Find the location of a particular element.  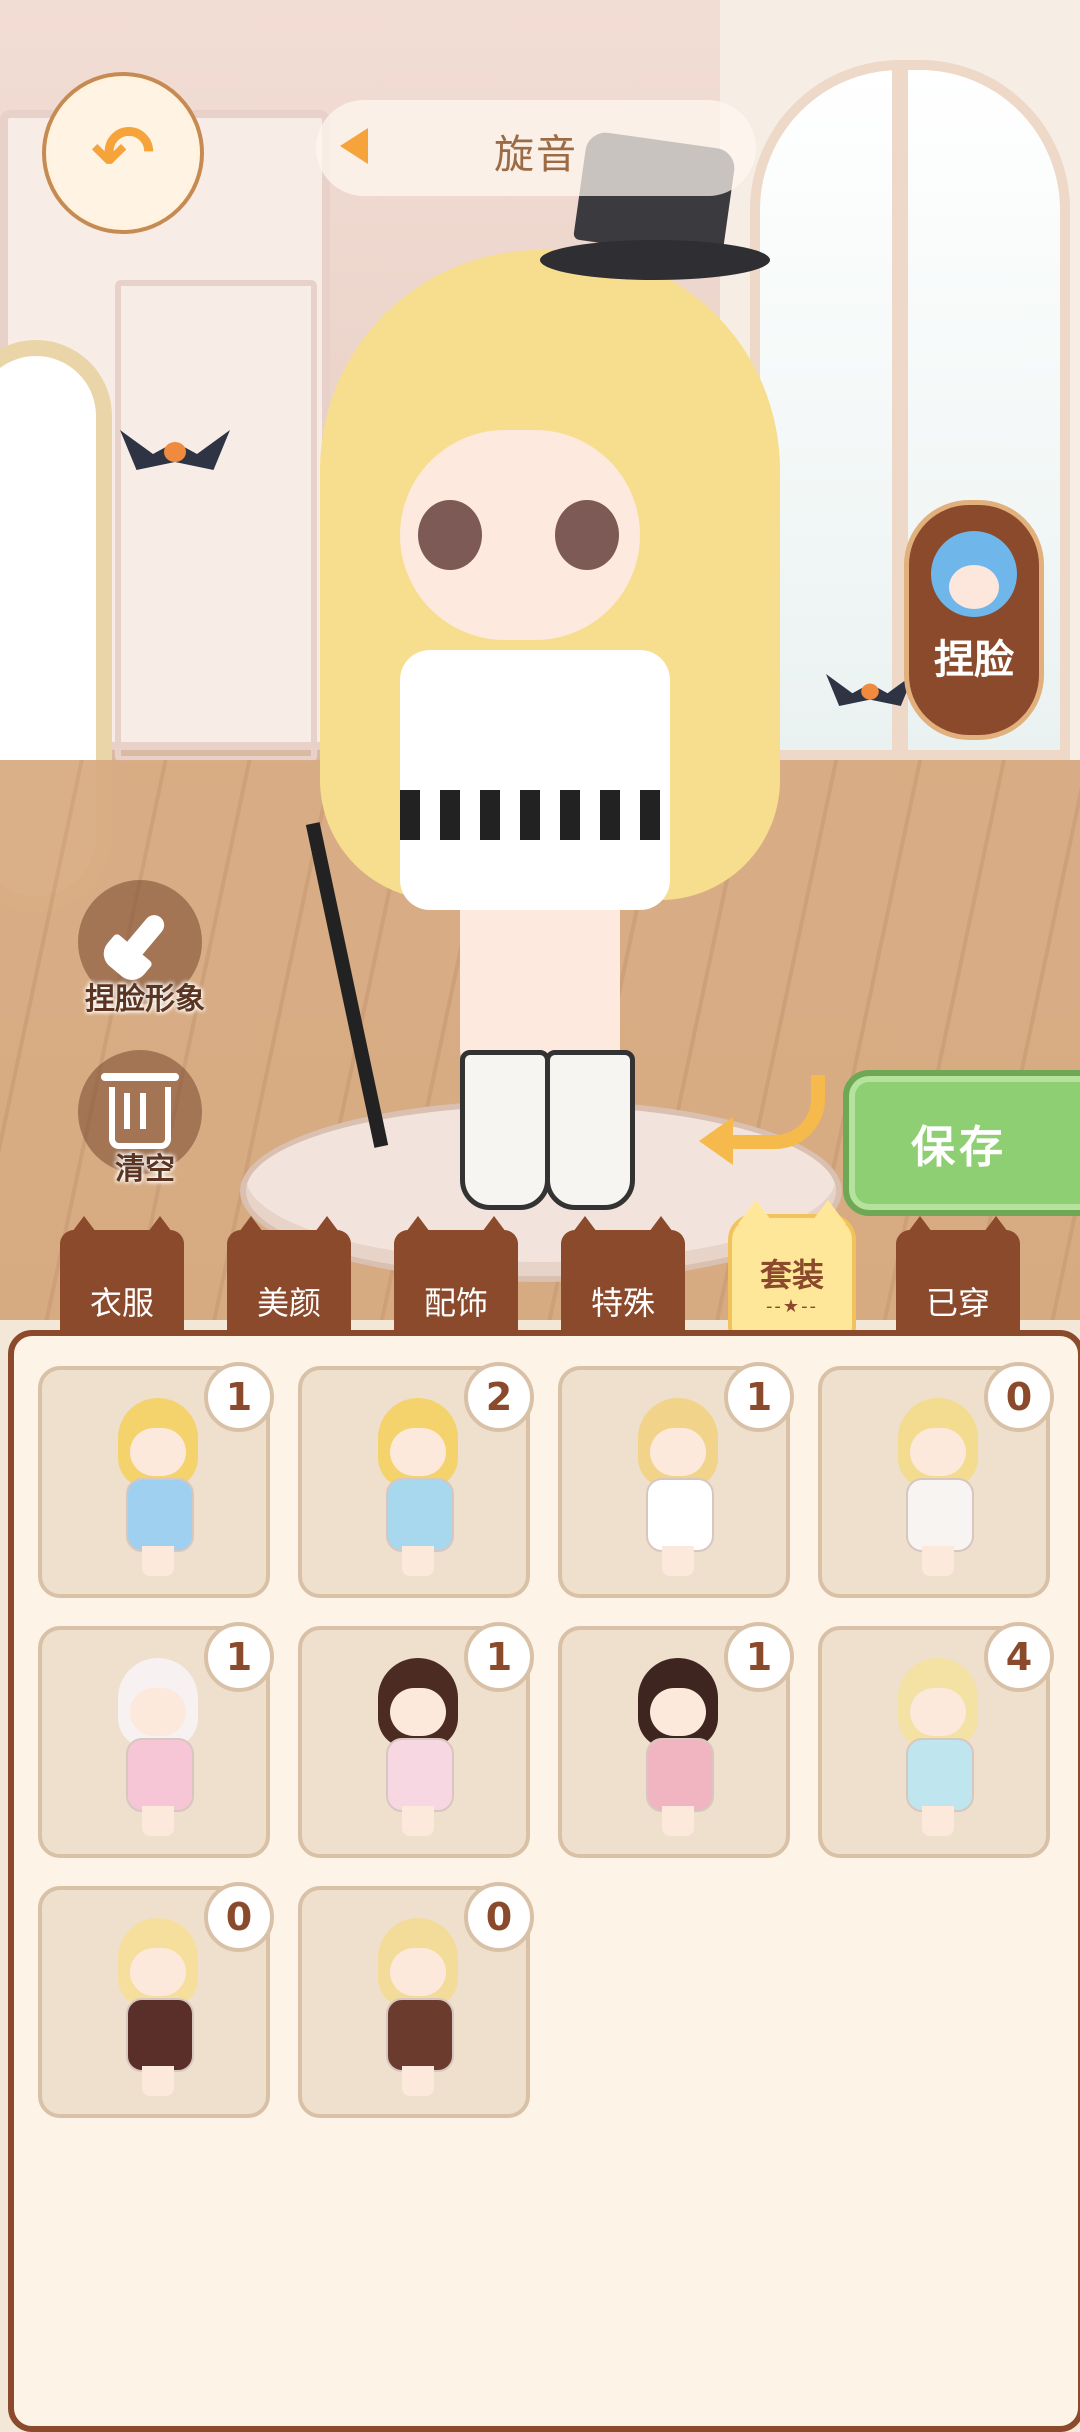

clear-label: 清空 is located at coordinates (145, 1169).